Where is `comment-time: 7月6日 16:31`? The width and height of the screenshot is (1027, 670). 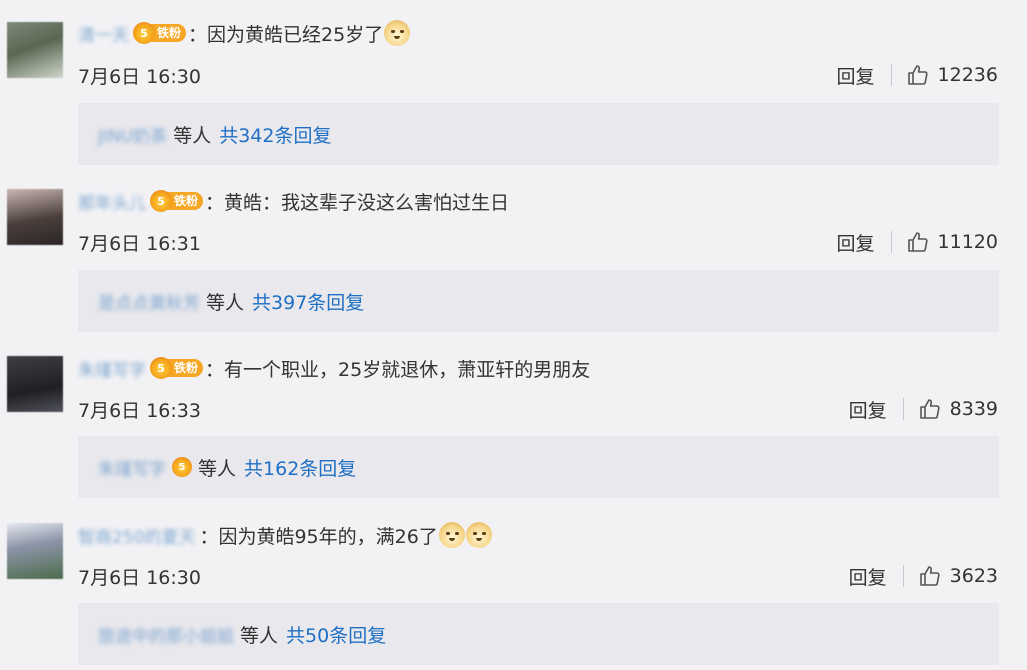
comment-time: 7月6日 16:31 is located at coordinates (139, 244).